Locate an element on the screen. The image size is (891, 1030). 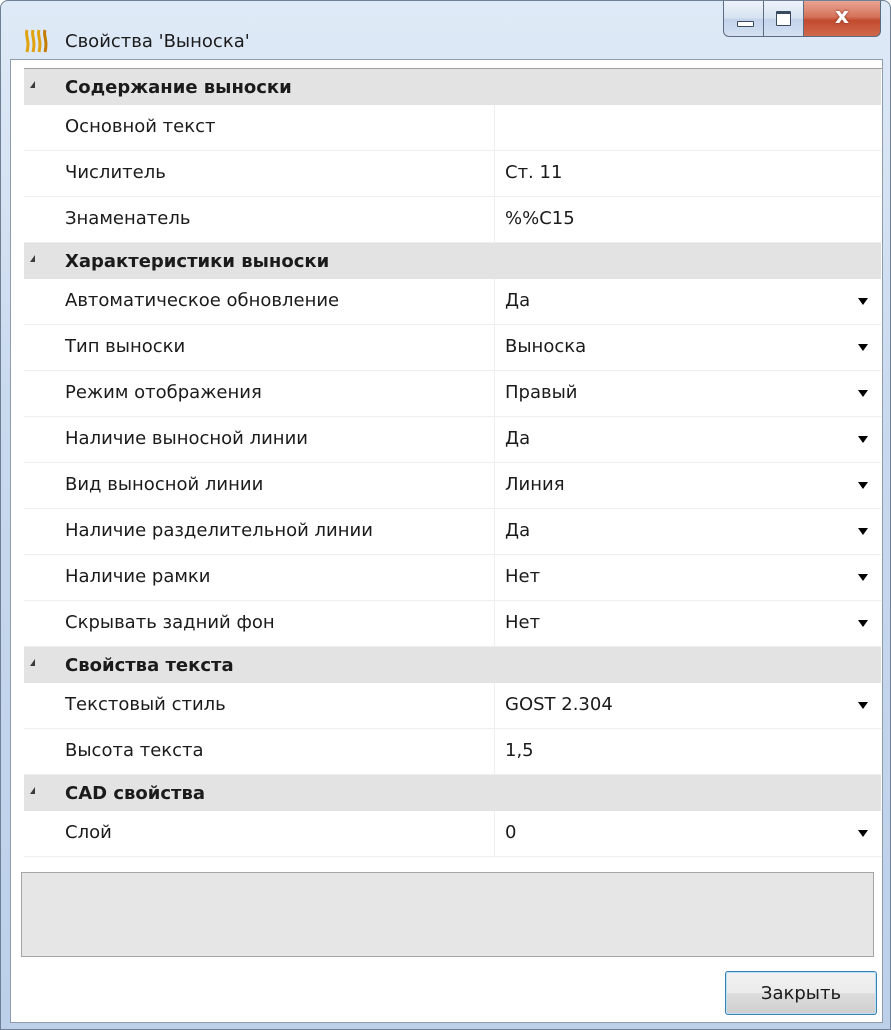
maximize-button is located at coordinates (784, 19).